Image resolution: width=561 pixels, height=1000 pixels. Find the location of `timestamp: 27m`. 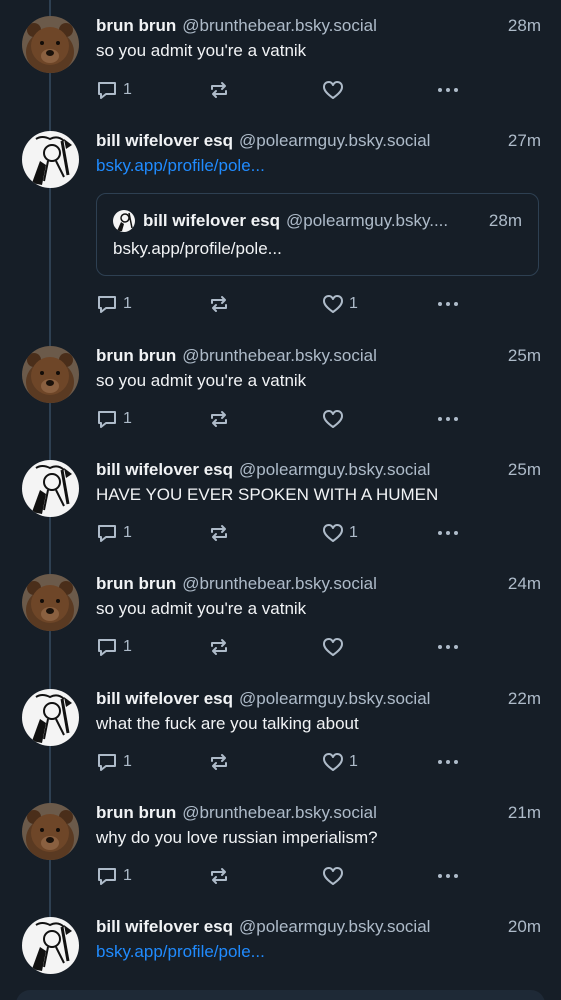

timestamp: 27m is located at coordinates (520, 141).